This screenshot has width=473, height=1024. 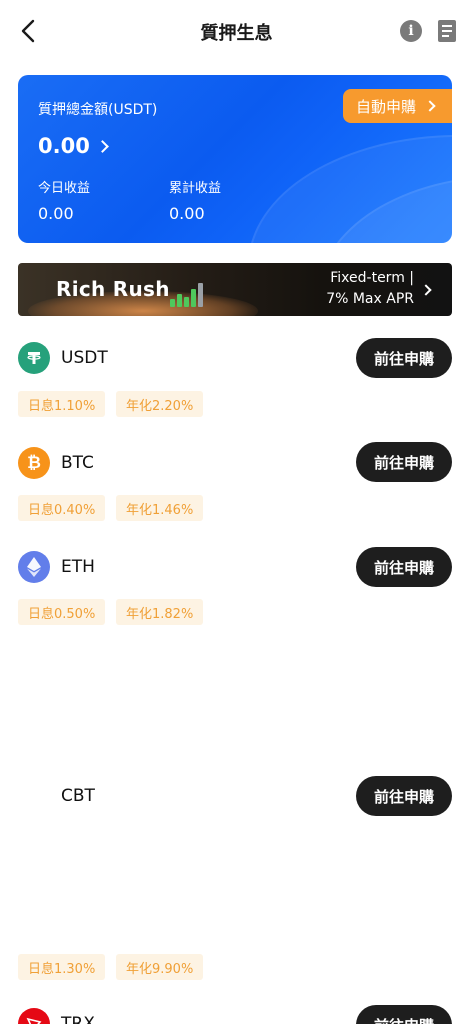 What do you see at coordinates (64, 188) in the screenshot?
I see `today-earnings-label: 今日收益` at bounding box center [64, 188].